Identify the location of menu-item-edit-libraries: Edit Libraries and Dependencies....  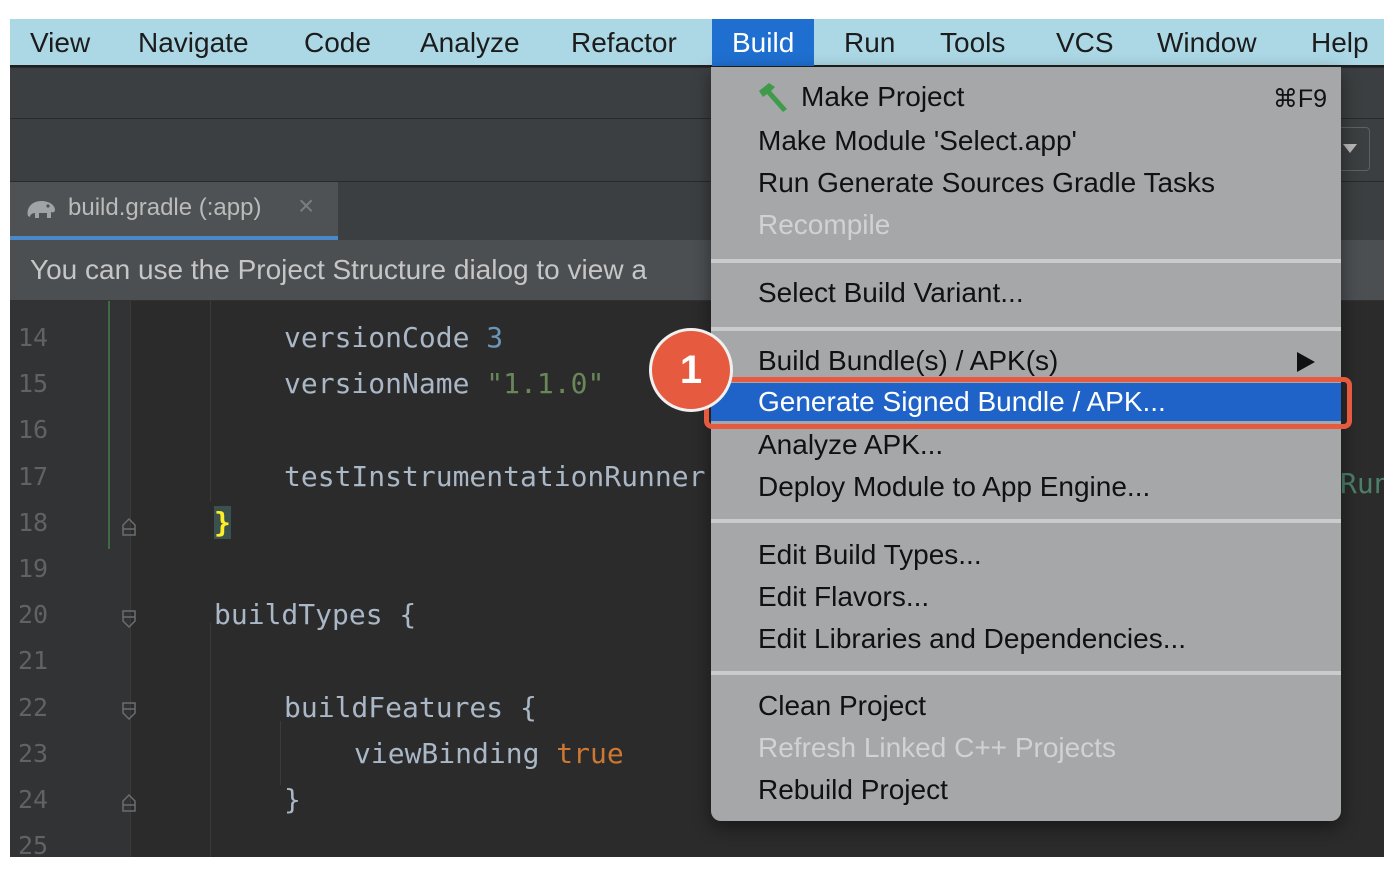
(972, 639).